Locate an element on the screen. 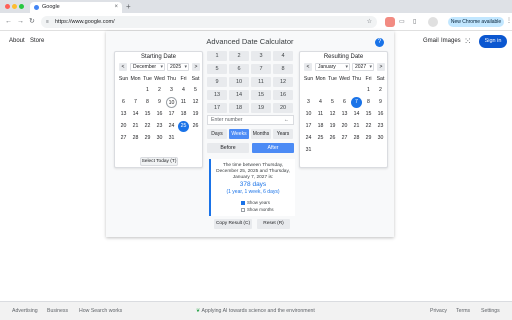 The width and height of the screenshot is (512, 320). terms-link: Terms is located at coordinates (463, 311).